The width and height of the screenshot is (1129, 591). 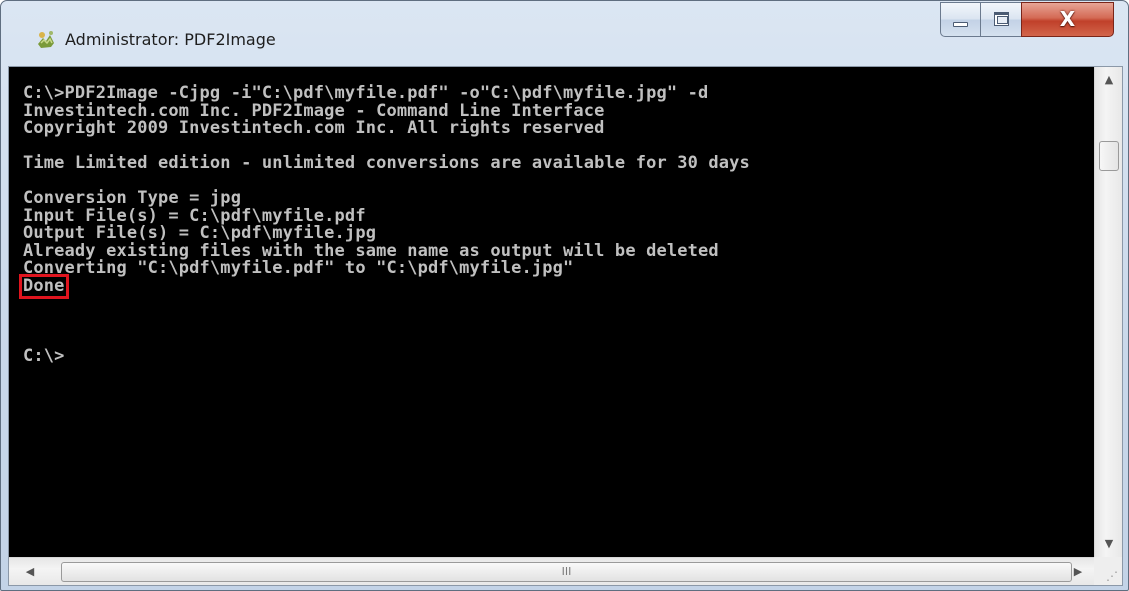 I want to click on scroll-left-button: ◀, so click(x=30, y=572).